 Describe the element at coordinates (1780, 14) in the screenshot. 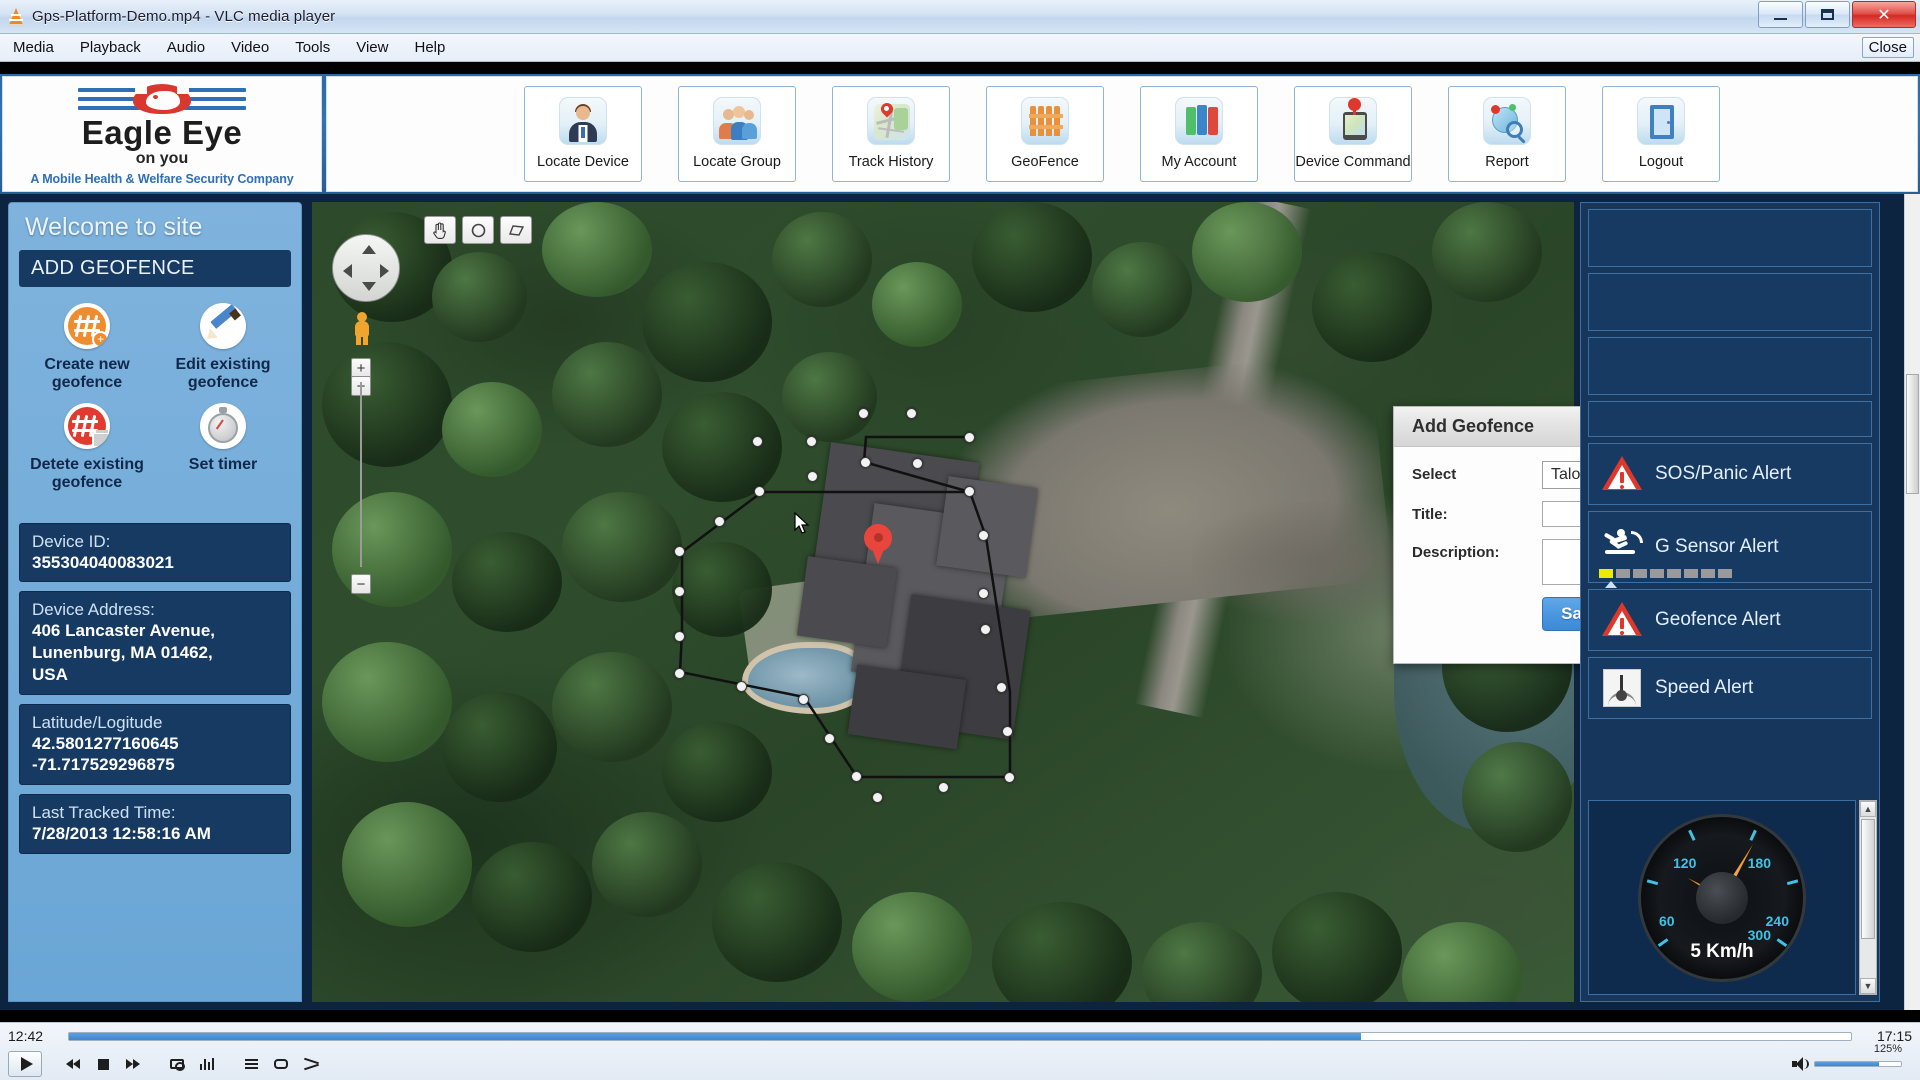

I see `minimize-button` at that location.